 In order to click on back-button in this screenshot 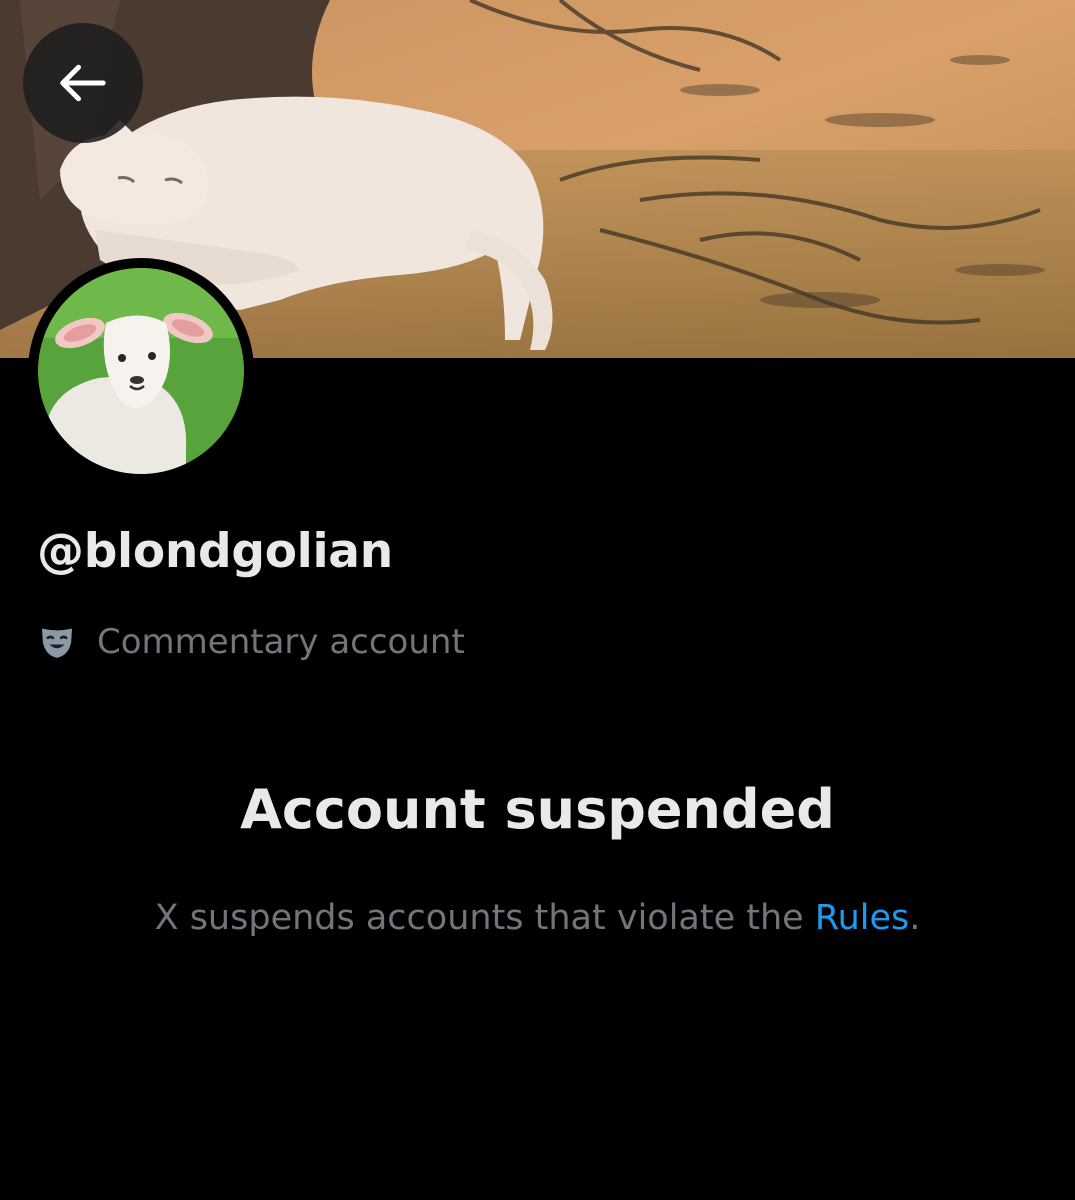, I will do `click(83, 83)`.